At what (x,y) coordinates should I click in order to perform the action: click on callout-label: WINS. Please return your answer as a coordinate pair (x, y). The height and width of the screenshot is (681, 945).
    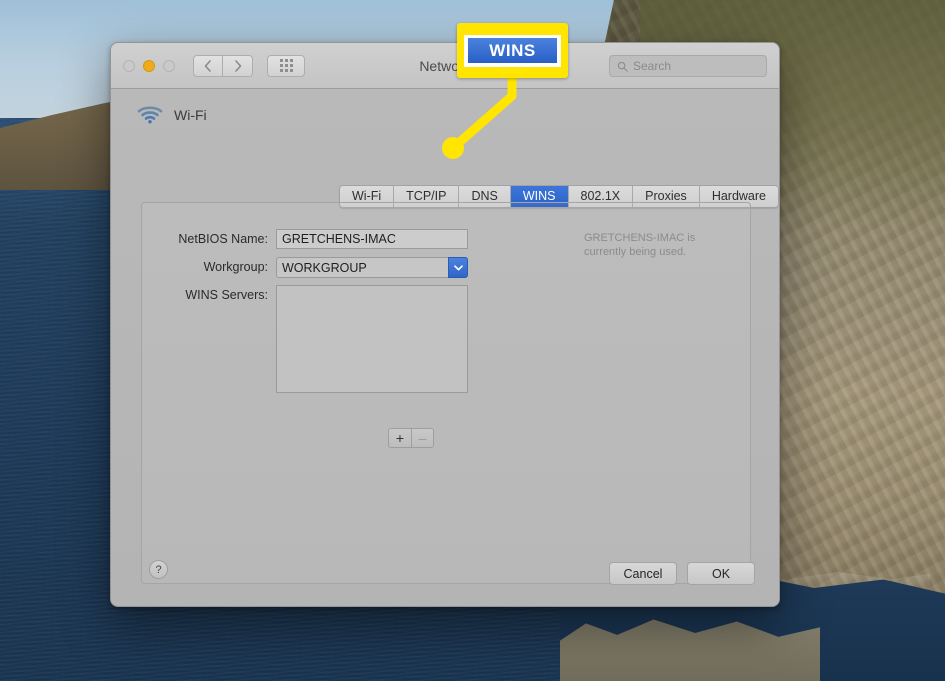
    Looking at the image, I should click on (512, 50).